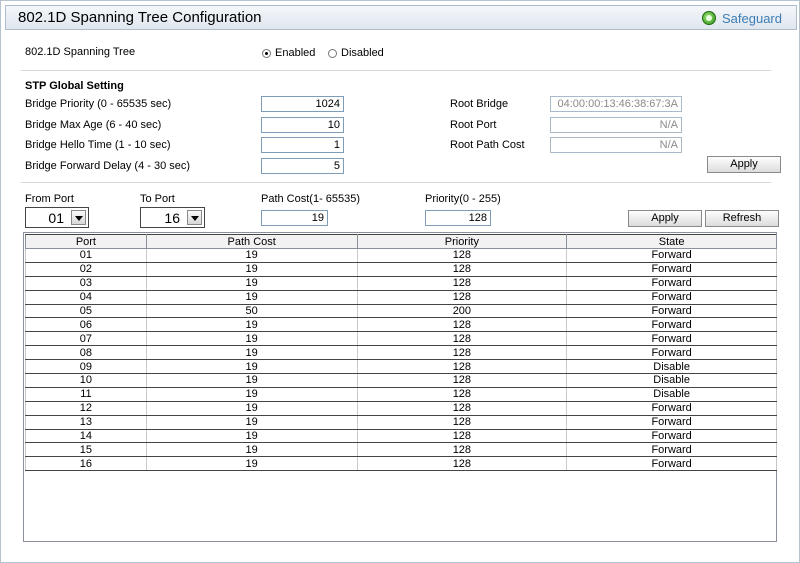 This screenshot has height=563, width=800. Describe the element at coordinates (302, 125) in the screenshot. I see `max-age-input` at that location.